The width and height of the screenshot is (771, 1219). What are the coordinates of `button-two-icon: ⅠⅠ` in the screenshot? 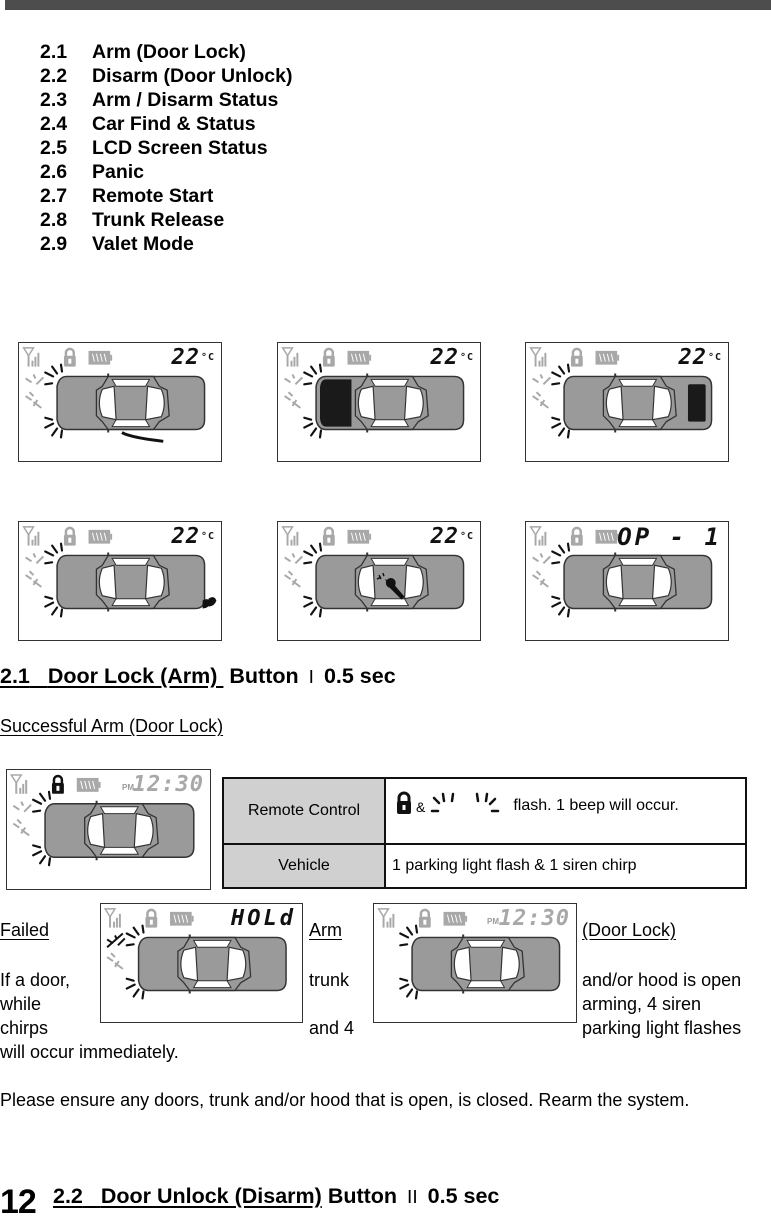 It's located at (412, 1197).